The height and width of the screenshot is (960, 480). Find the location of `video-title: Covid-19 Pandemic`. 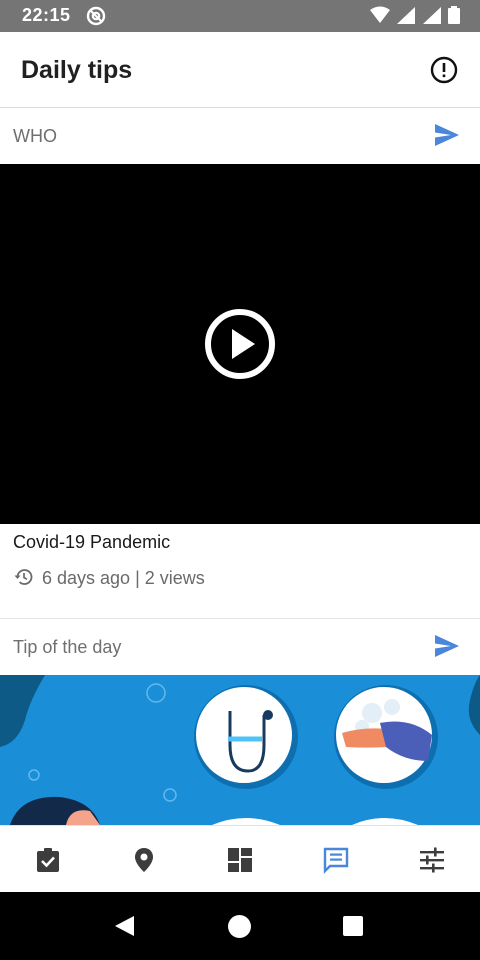

video-title: Covid-19 Pandemic is located at coordinates (92, 542).